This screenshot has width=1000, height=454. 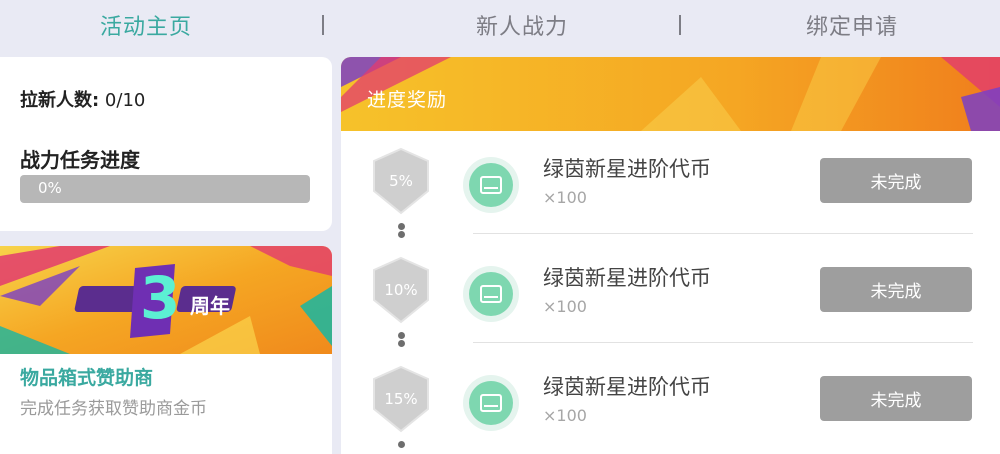 What do you see at coordinates (160, 298) in the screenshot?
I see `anniversary-number: 3` at bounding box center [160, 298].